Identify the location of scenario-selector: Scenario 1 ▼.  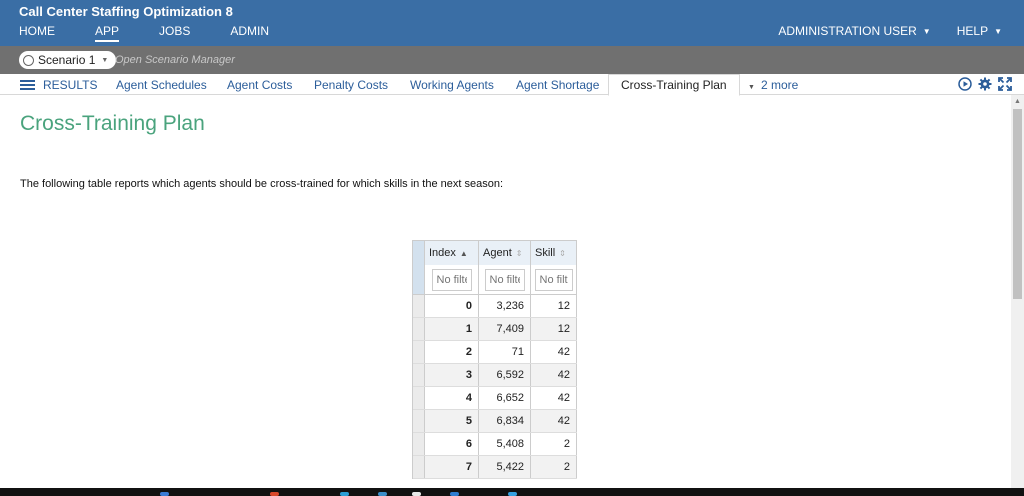
(68, 60).